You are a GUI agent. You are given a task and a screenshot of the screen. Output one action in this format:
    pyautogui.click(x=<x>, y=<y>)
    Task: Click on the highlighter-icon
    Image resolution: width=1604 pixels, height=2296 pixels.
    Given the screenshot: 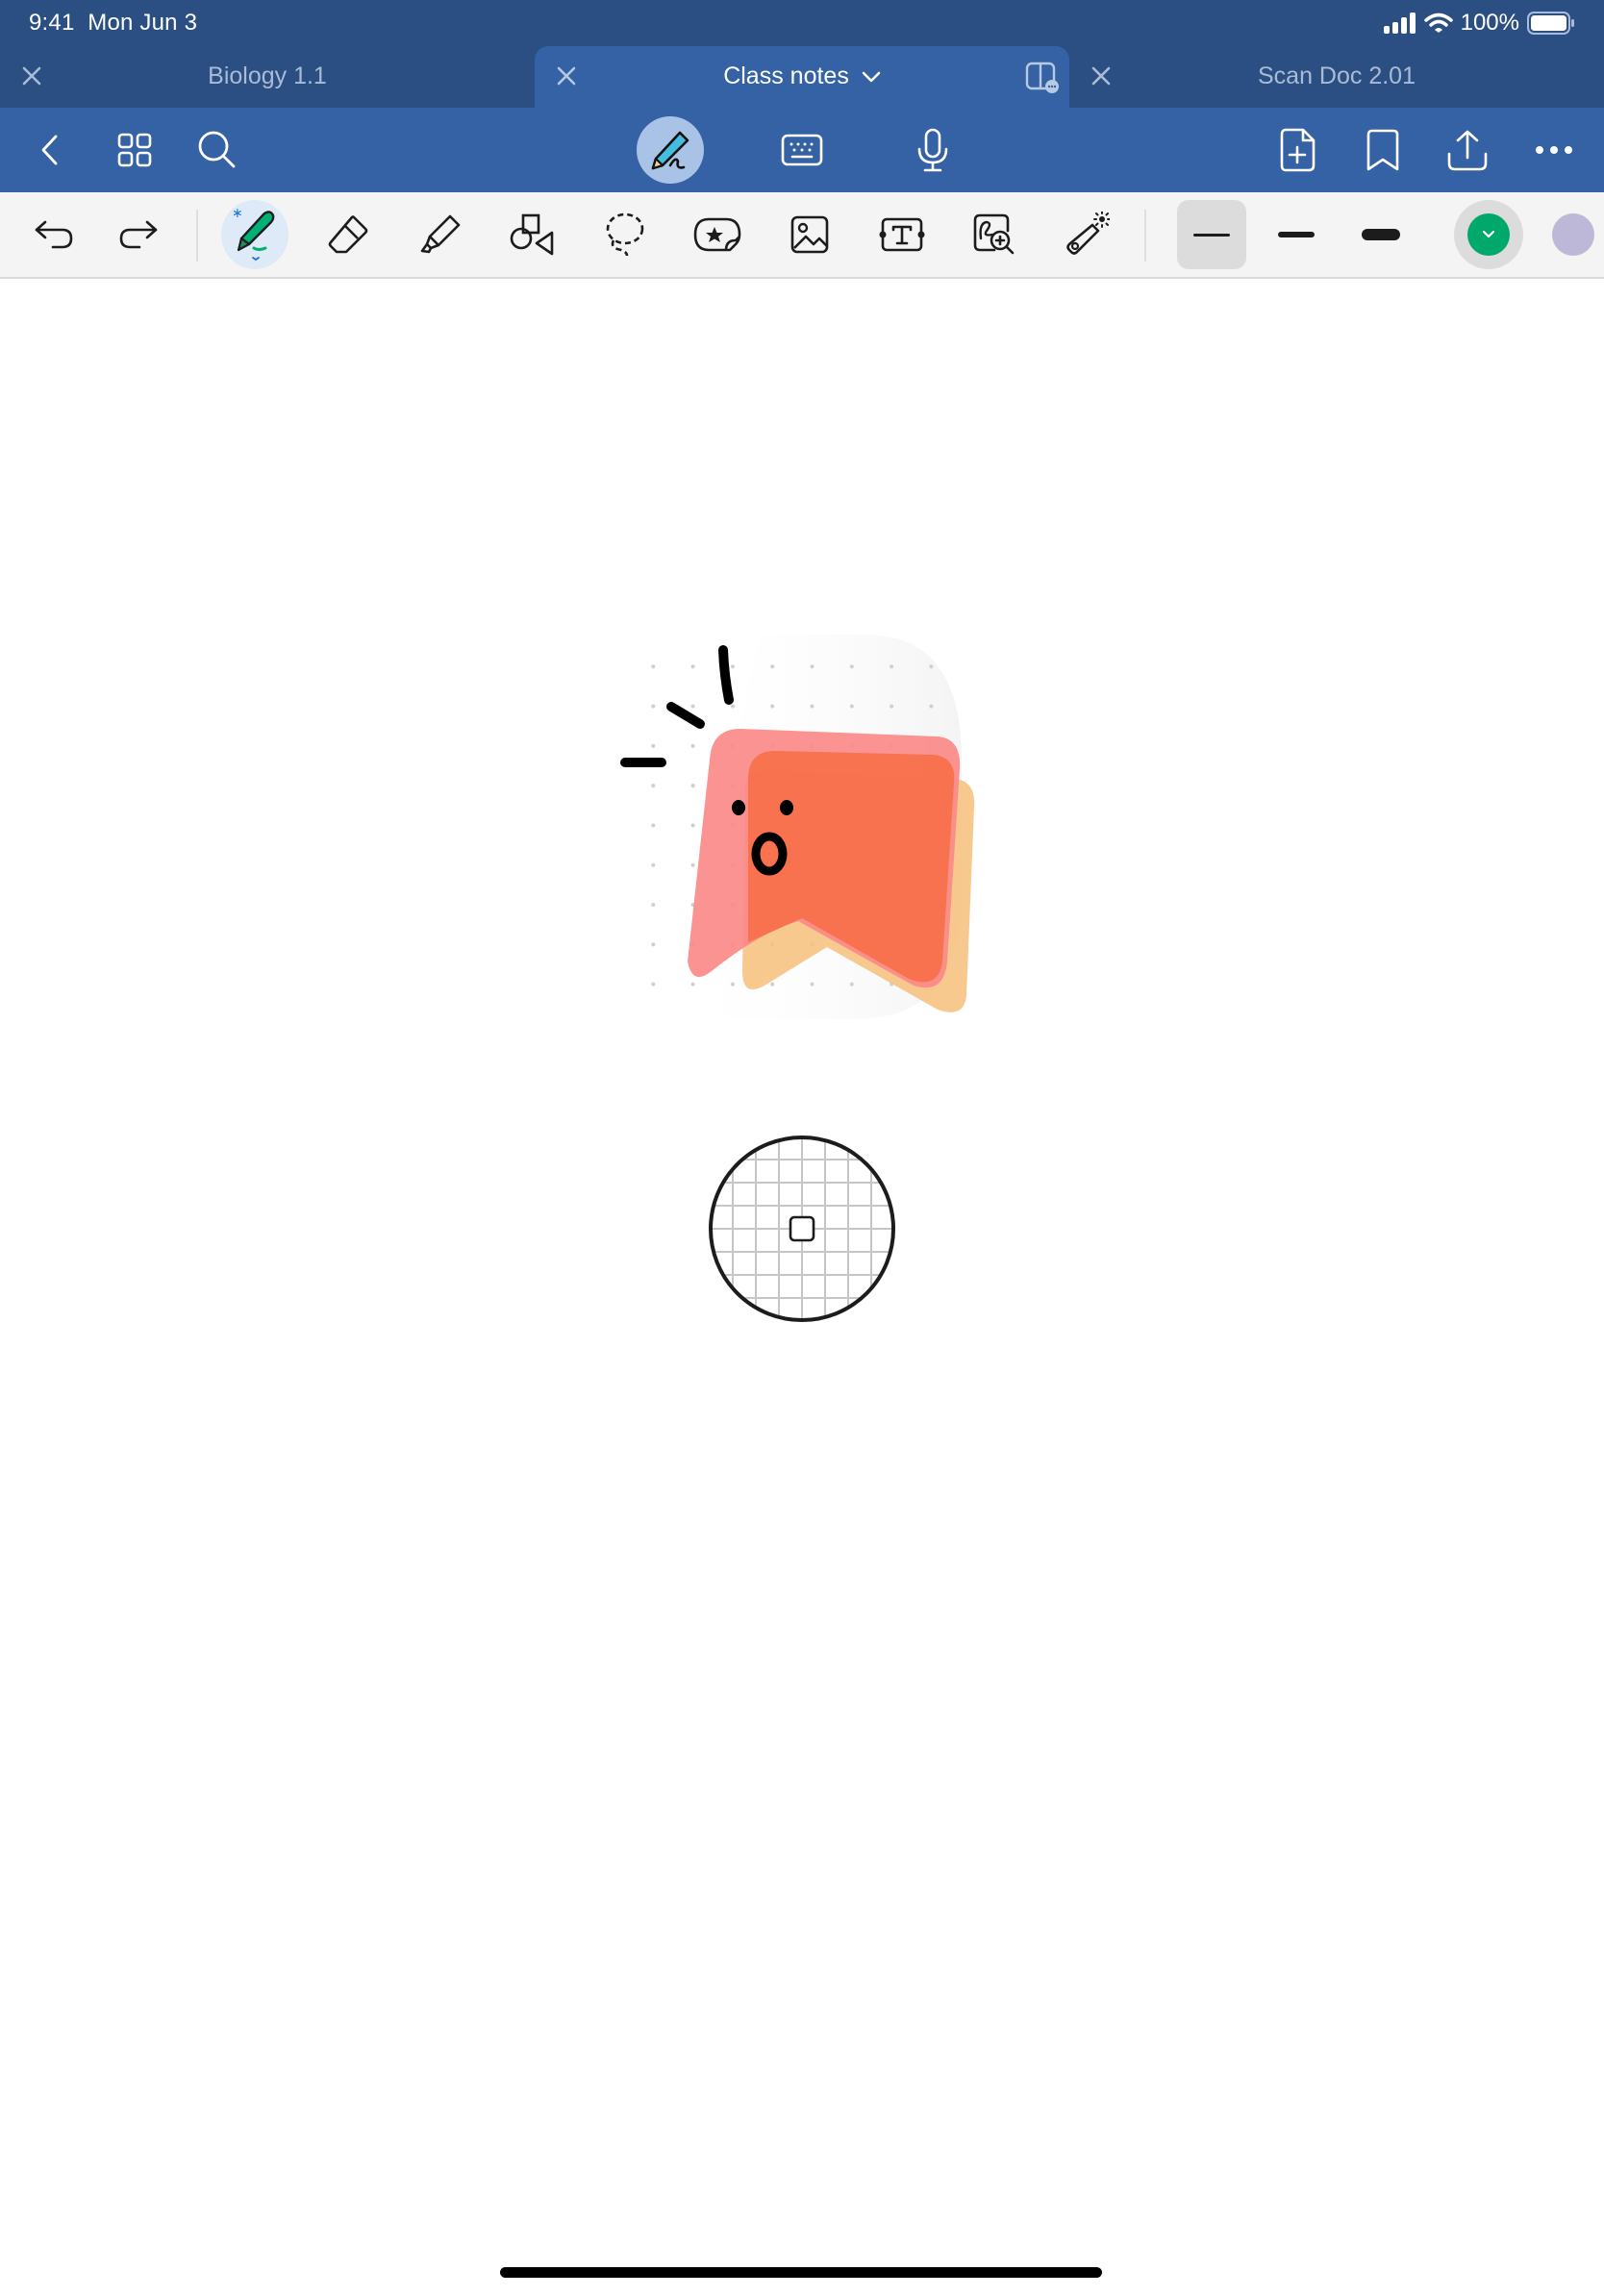 What is the action you would take?
    pyautogui.click(x=440, y=234)
    